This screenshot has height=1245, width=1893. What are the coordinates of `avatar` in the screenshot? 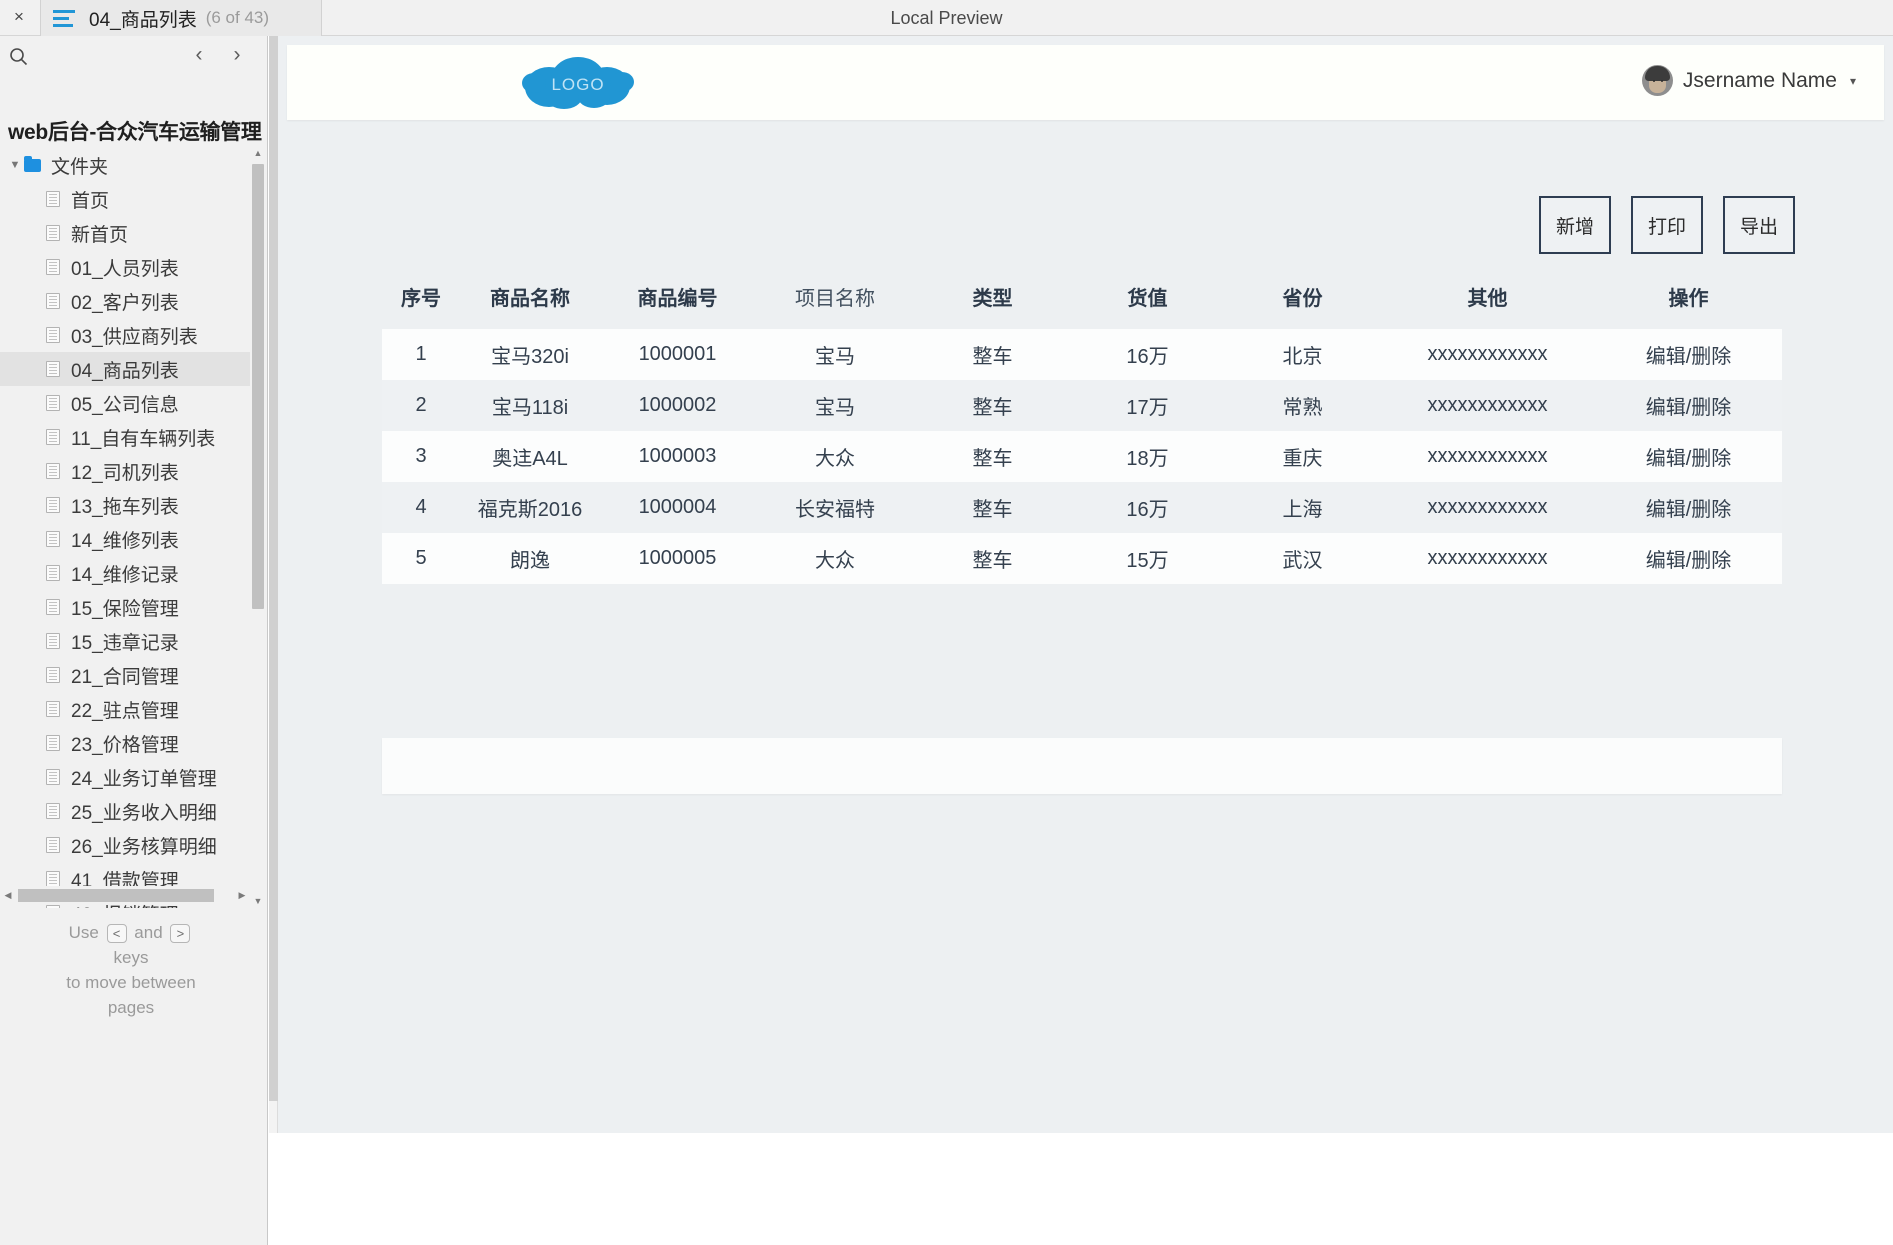 It's located at (1657, 80).